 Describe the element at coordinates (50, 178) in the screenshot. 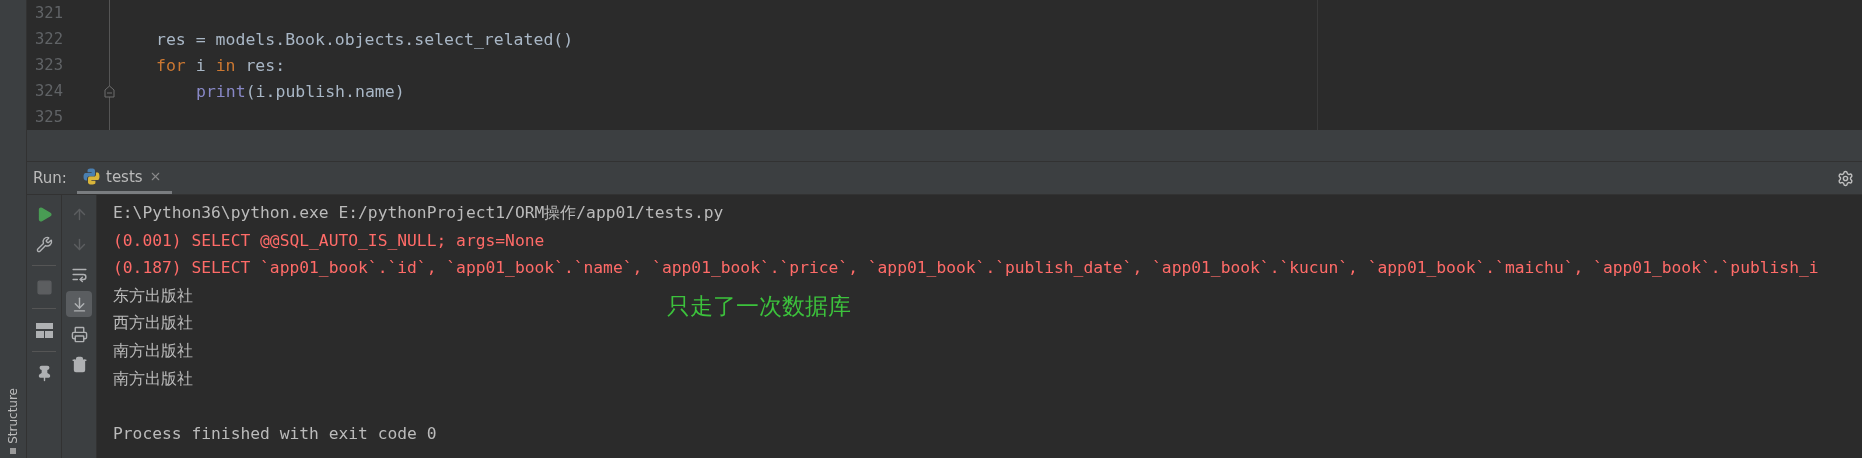

I see `run-label: Run:` at that location.